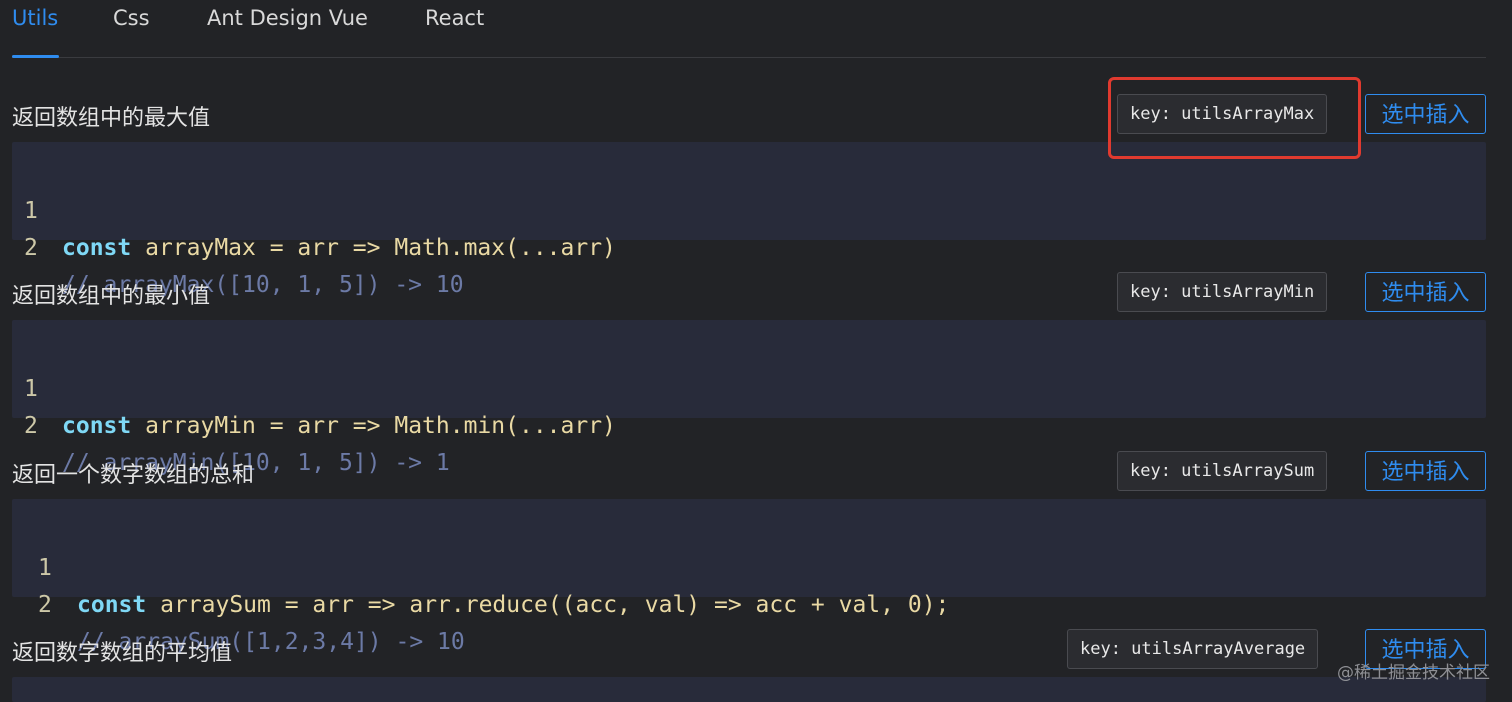 The height and width of the screenshot is (702, 1512). I want to click on code-text: arrayMin = arr => Math.min(...arr), so click(373, 426).